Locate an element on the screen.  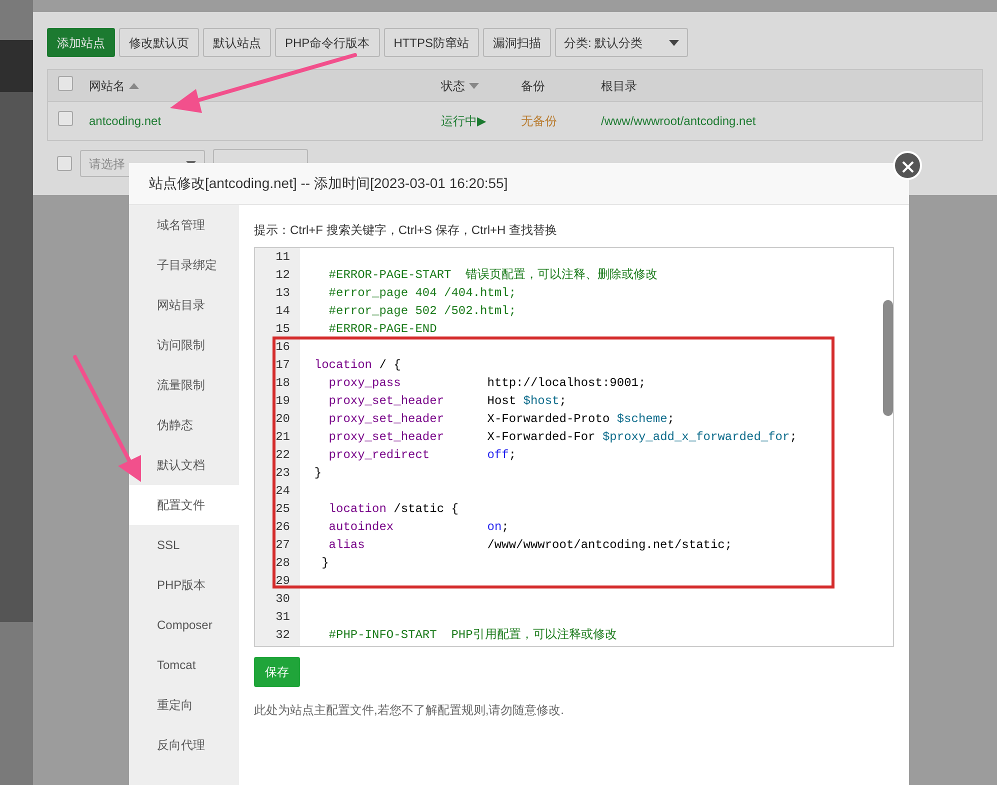
dialog-title: 站点修改[antcoding.net] -- 添加时间[2023-03-01 16:20:55] is located at coordinates (328, 183).